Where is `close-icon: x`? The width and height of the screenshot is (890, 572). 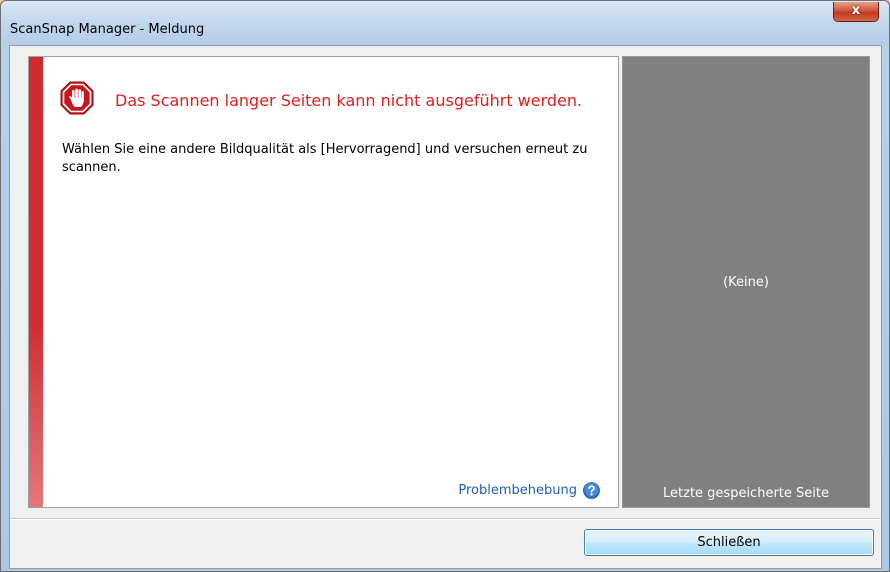
close-icon: x is located at coordinates (856, 10).